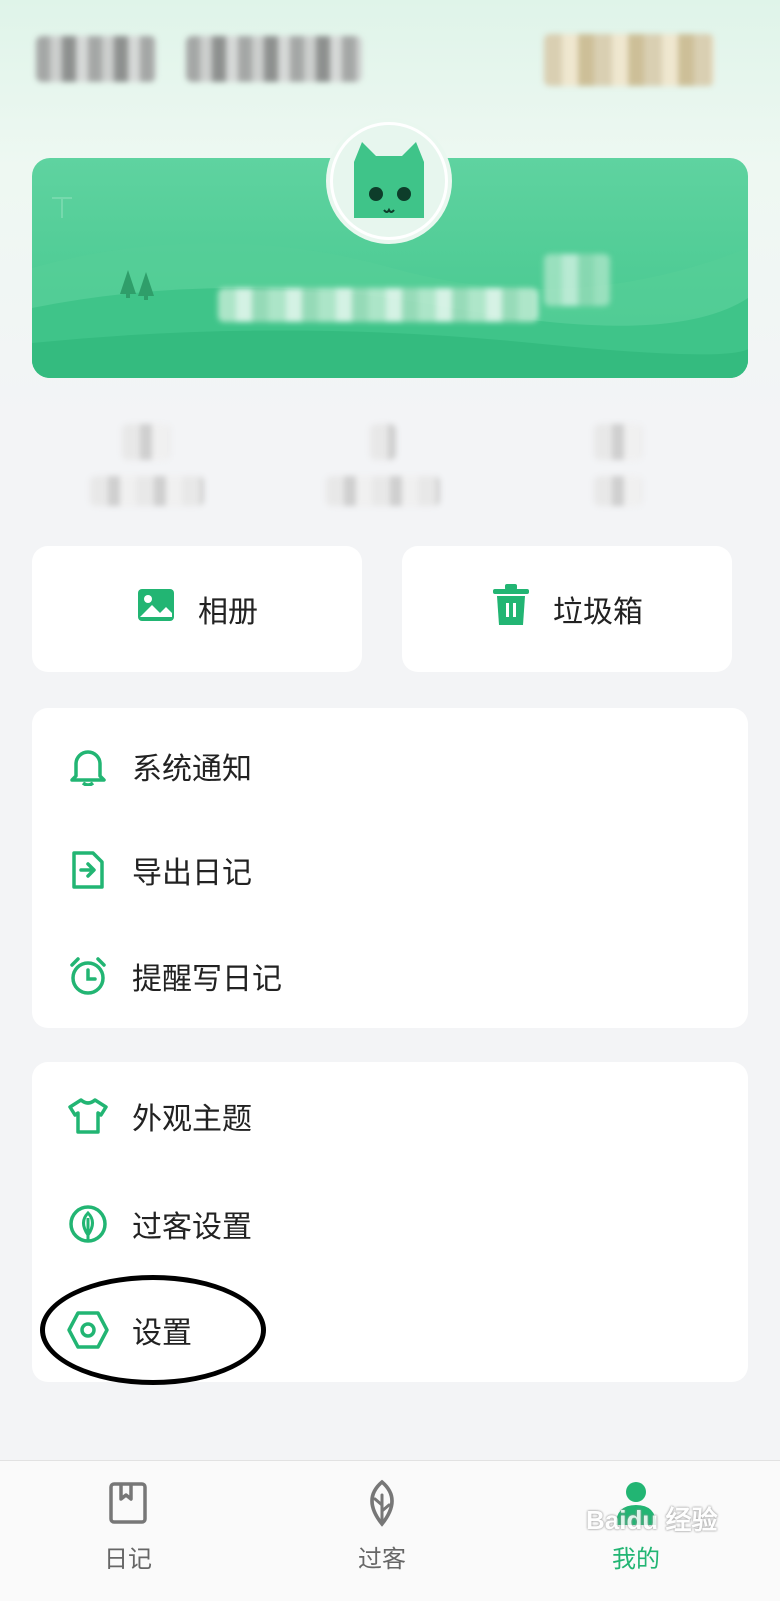 The height and width of the screenshot is (1601, 780). I want to click on blurred-username, so click(378, 305).